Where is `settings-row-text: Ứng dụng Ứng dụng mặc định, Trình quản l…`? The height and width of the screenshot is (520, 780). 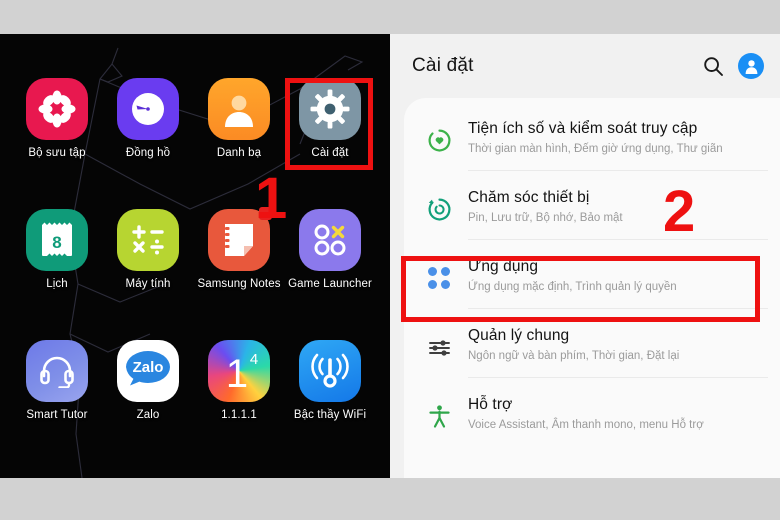
settings-row-text: Ứng dụng Ứng dụng mặc định, Trình quản l… is located at coordinates (616, 274).